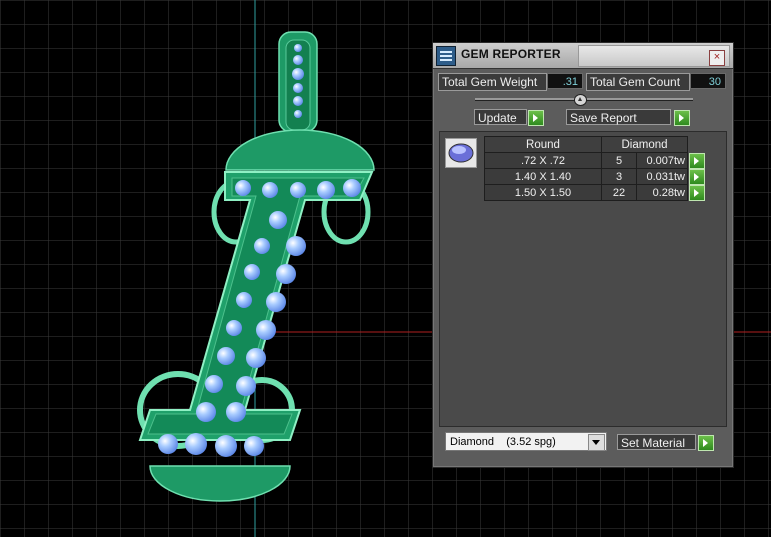 The height and width of the screenshot is (537, 771). What do you see at coordinates (654, 56) in the screenshot?
I see `titlebar-area: ×` at bounding box center [654, 56].